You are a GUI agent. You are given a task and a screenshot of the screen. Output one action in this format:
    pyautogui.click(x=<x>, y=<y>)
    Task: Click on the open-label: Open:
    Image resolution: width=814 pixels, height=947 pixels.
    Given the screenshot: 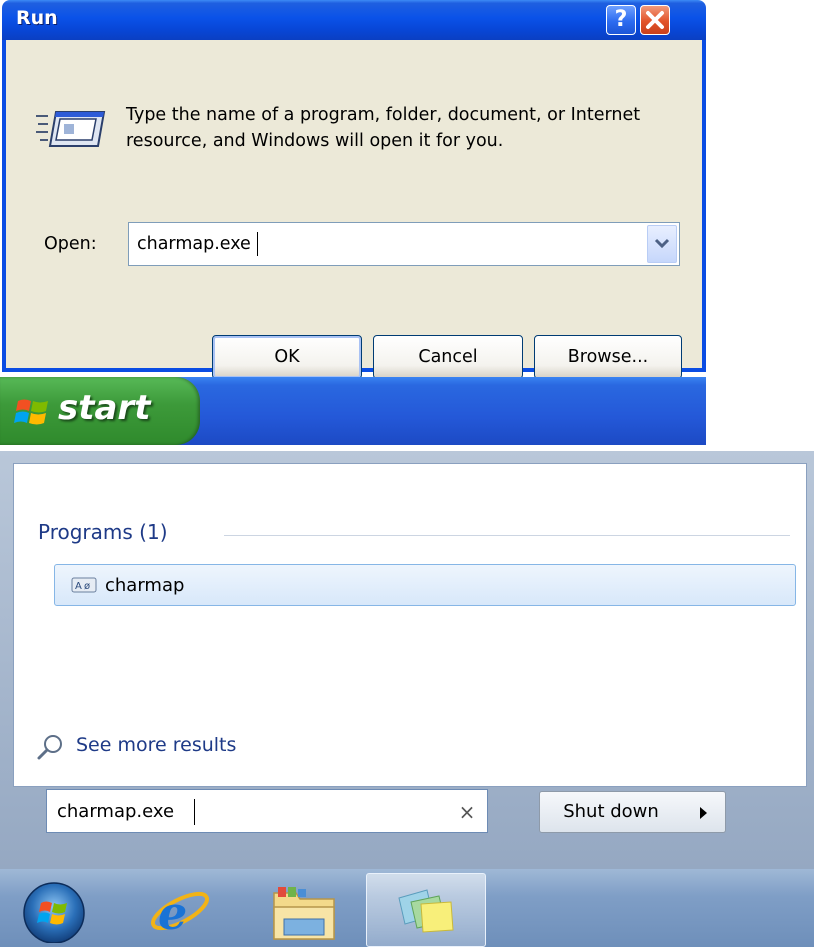 What is the action you would take?
    pyautogui.click(x=70, y=244)
    